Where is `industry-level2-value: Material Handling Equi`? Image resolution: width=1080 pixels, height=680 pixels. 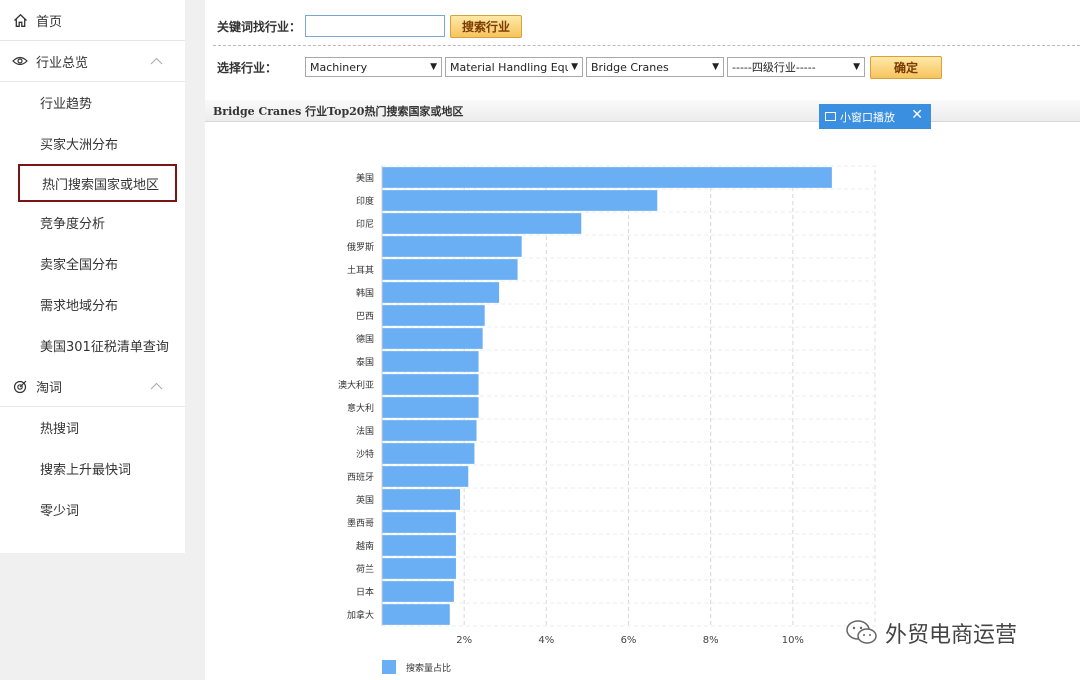
industry-level2-value: Material Handling Equi is located at coordinates (509, 67).